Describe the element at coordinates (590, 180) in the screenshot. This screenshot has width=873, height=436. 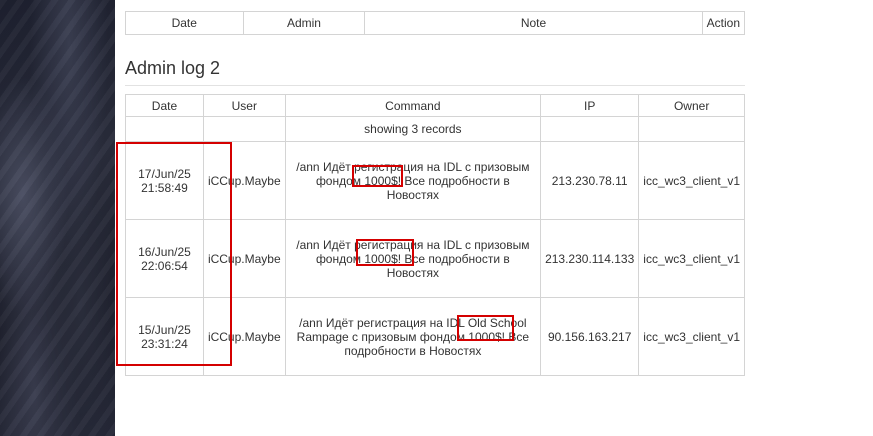
I see `ip-cell: 213.230.78.11` at that location.